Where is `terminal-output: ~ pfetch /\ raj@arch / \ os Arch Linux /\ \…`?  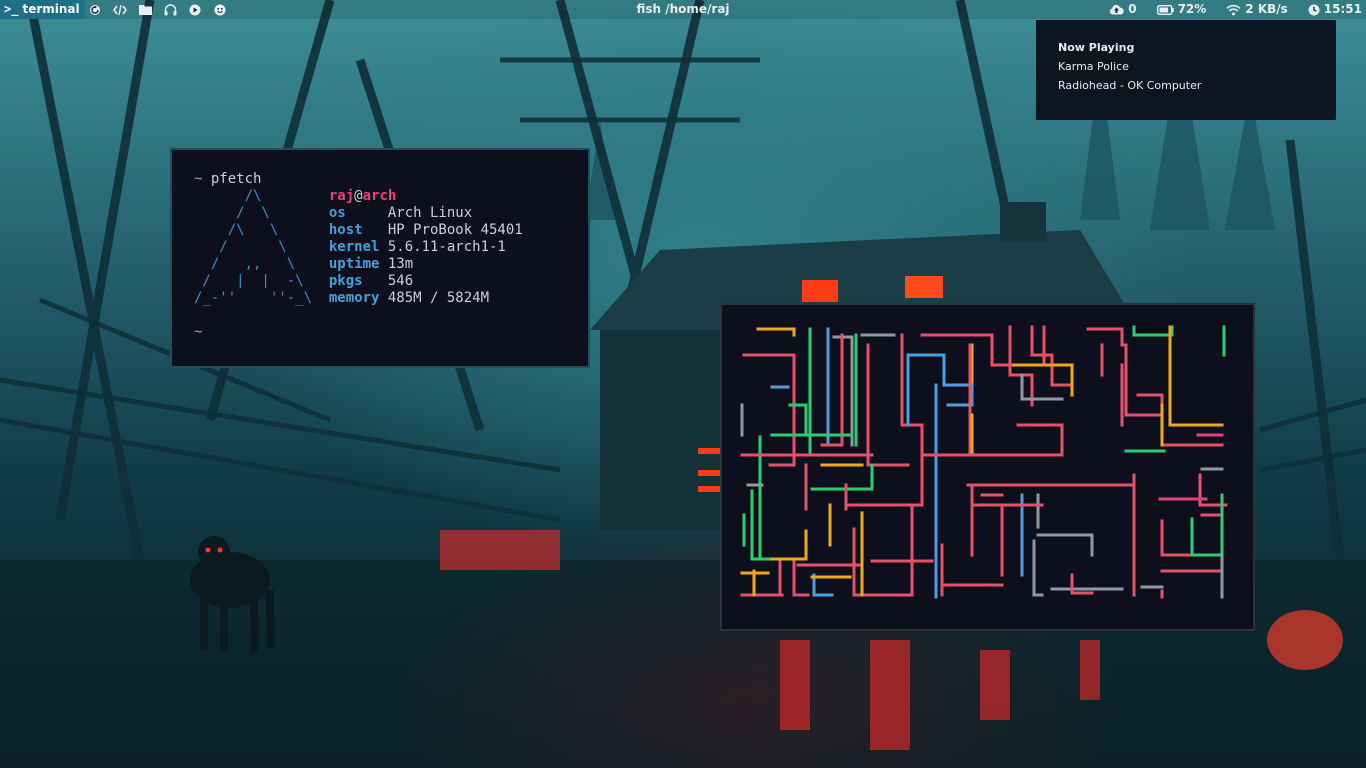 terminal-output: ~ pfetch /\ raj@arch / \ os Arch Linux /\ \… is located at coordinates (358, 256).